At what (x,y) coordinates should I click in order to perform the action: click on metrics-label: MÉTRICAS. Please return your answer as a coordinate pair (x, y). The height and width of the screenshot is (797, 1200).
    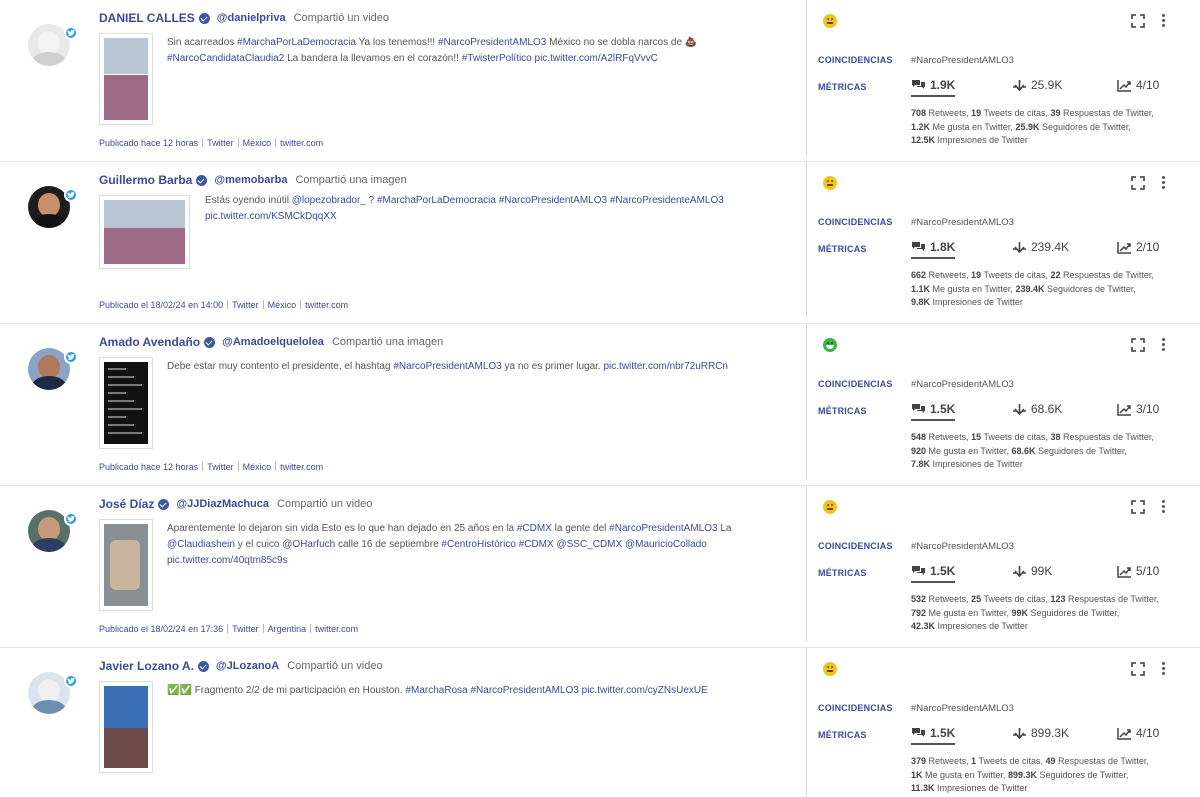
    Looking at the image, I should click on (842, 87).